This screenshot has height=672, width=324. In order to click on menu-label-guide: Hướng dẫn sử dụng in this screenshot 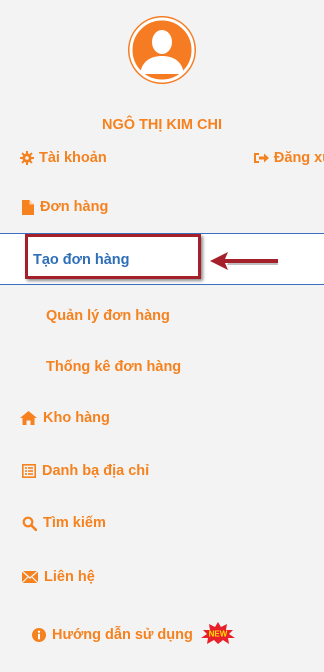, I will do `click(122, 635)`.